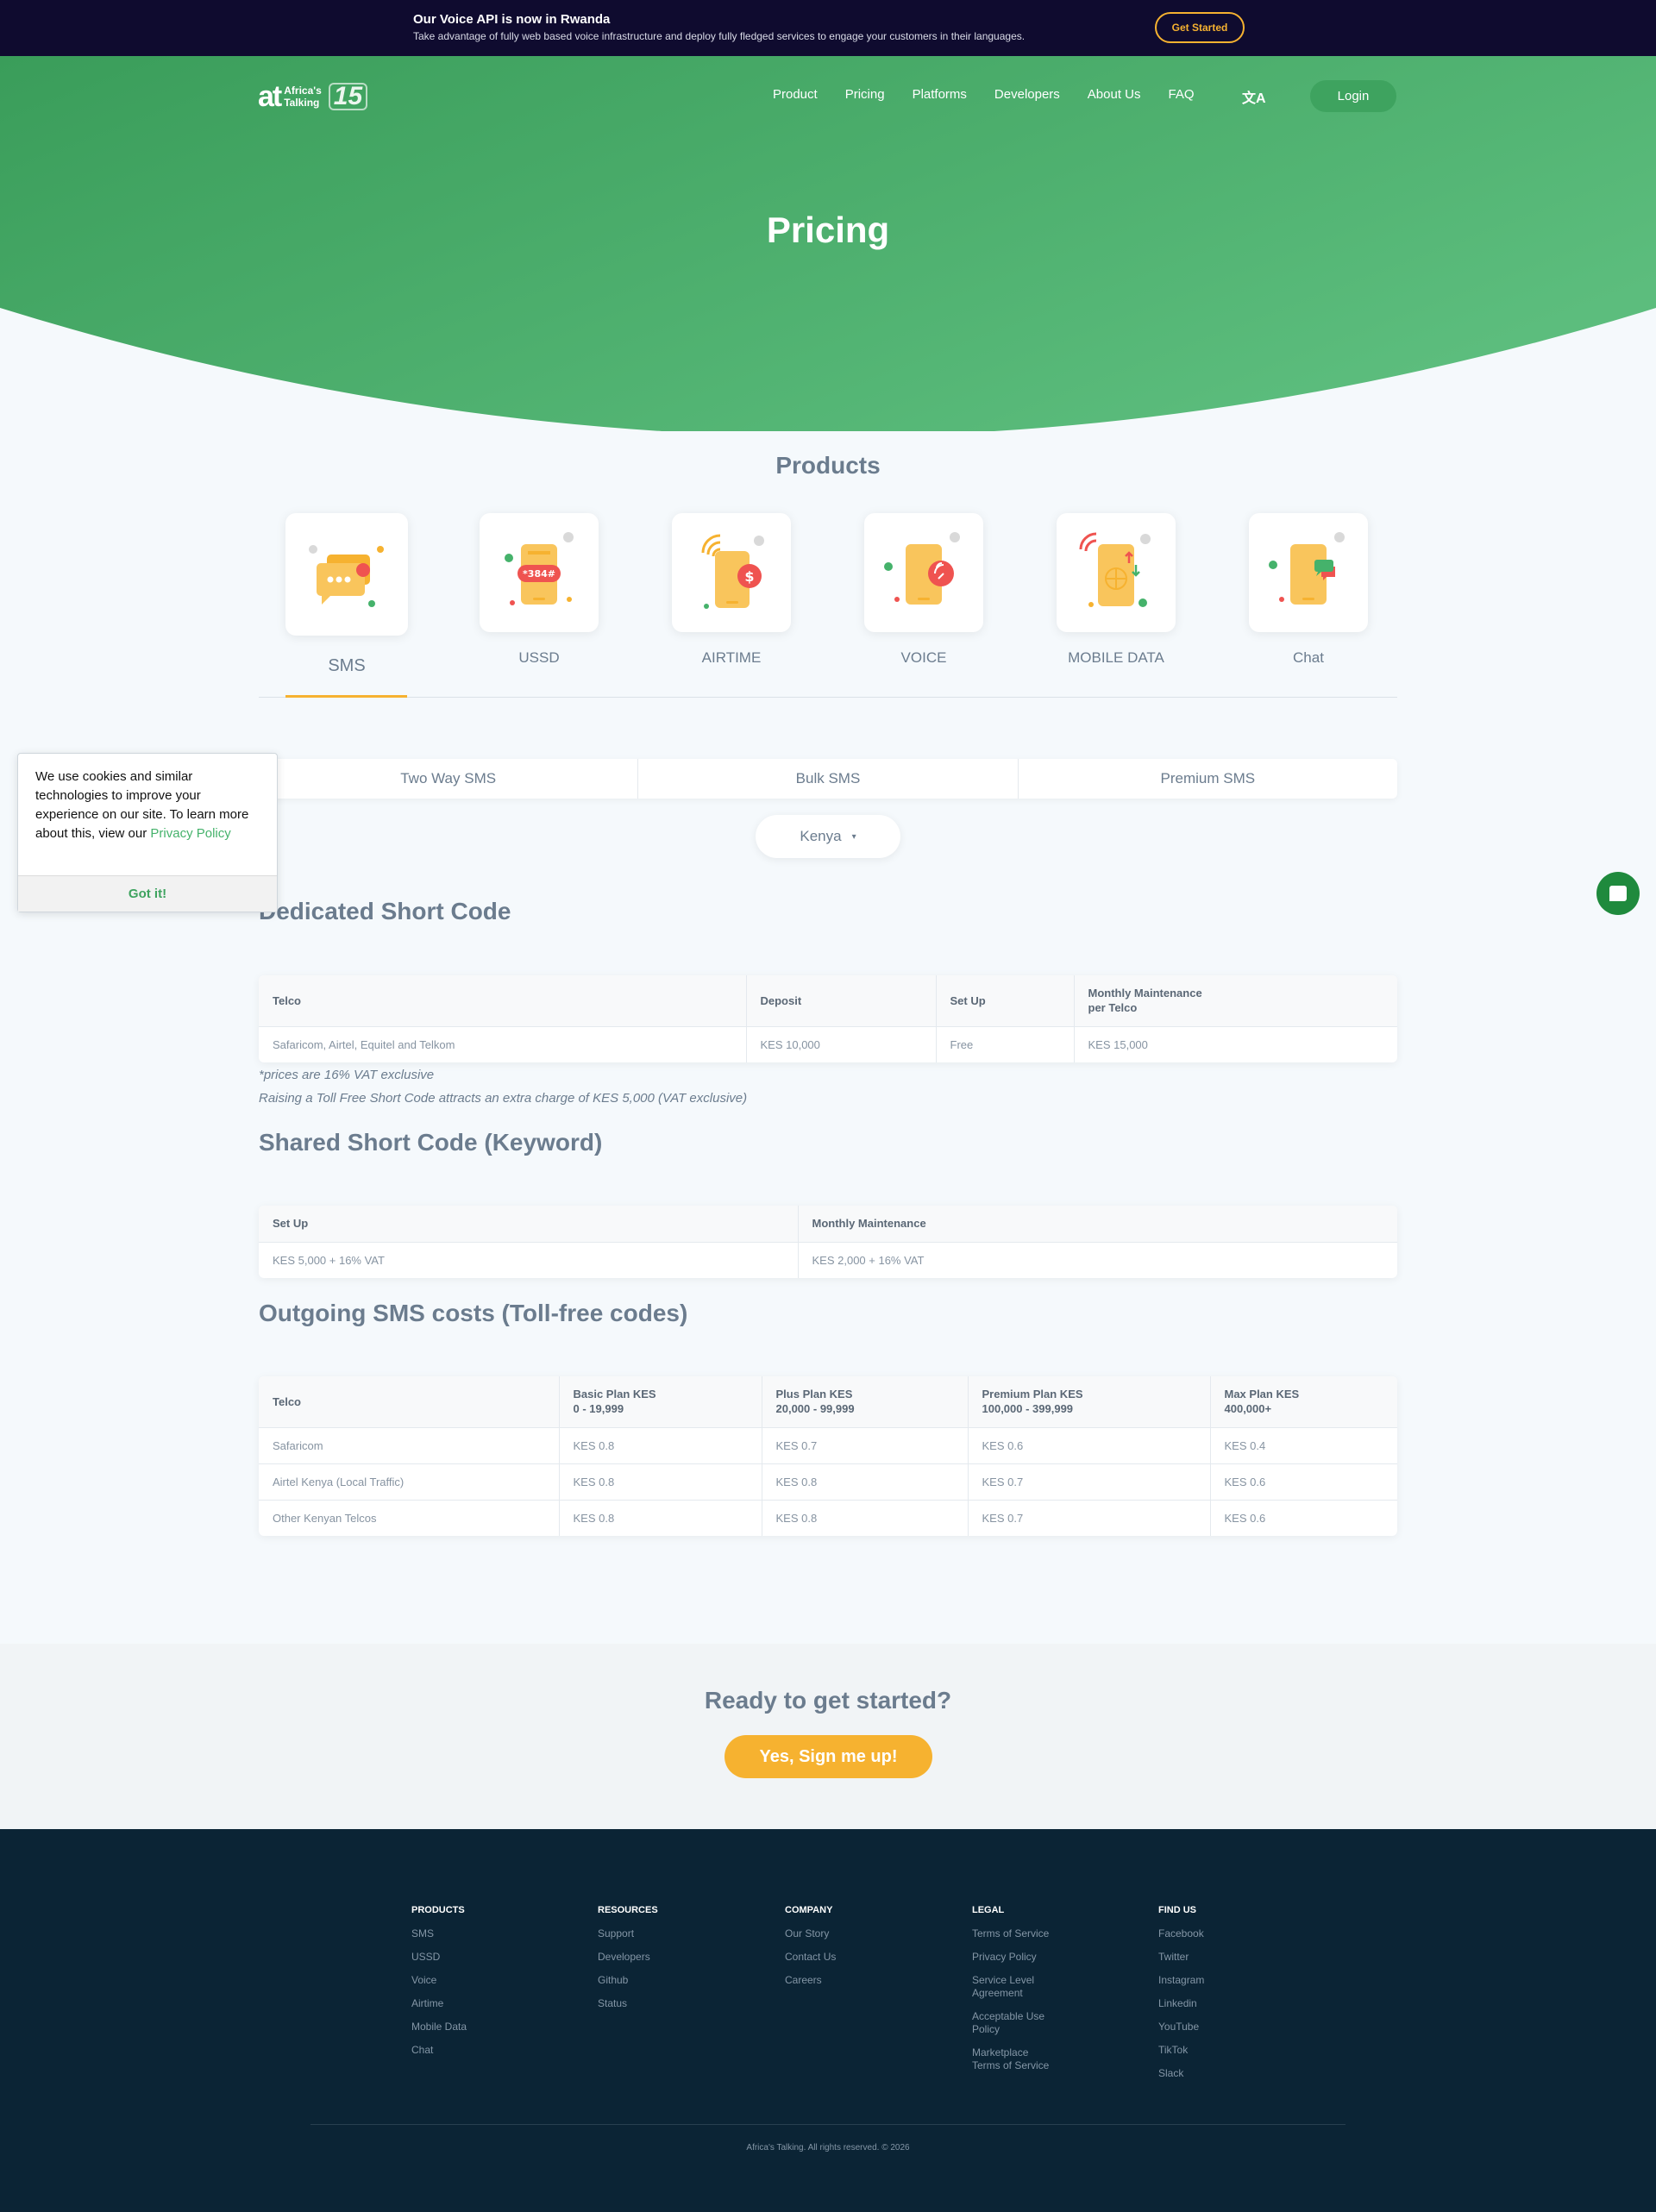 Image resolution: width=1656 pixels, height=2212 pixels. Describe the element at coordinates (1227, 2050) in the screenshot. I see `footer-link: TikTok` at that location.